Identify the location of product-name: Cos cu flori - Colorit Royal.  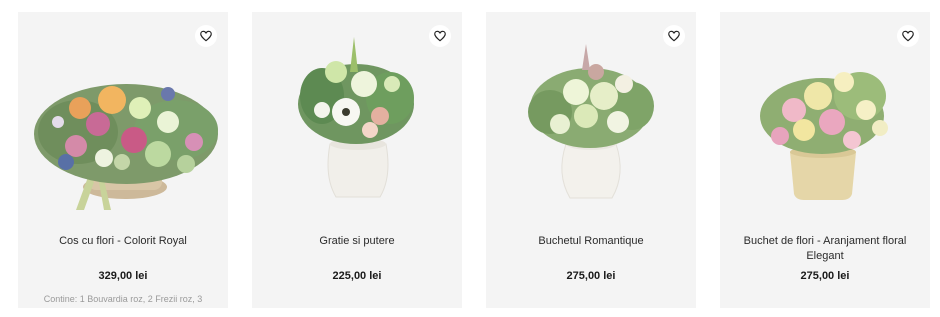
(123, 241).